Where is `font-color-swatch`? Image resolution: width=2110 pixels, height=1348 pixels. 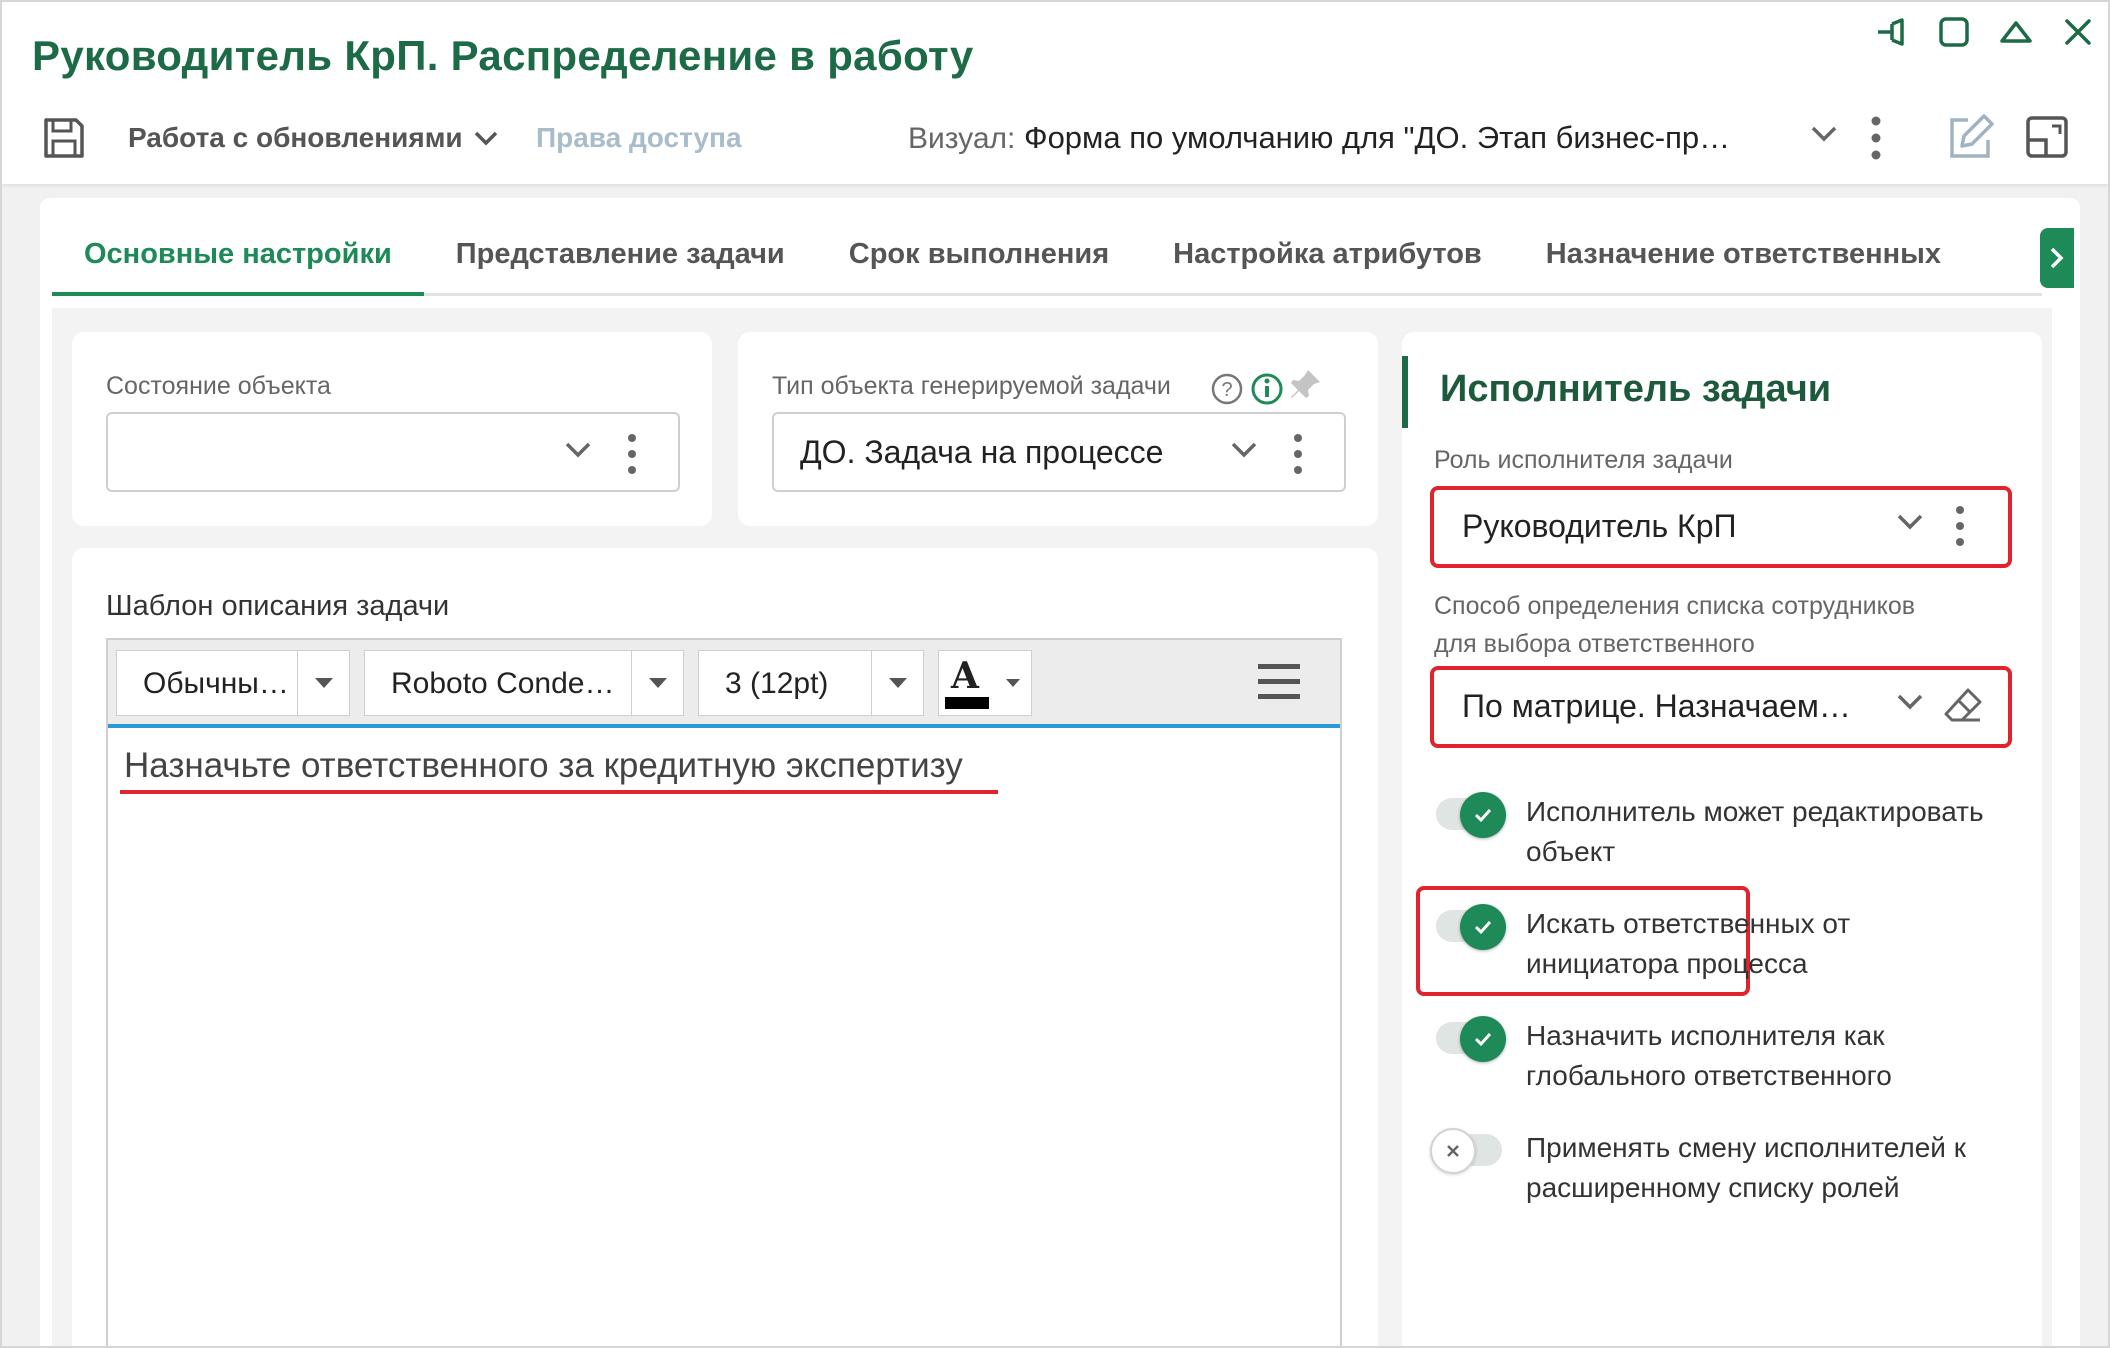 font-color-swatch is located at coordinates (967, 703).